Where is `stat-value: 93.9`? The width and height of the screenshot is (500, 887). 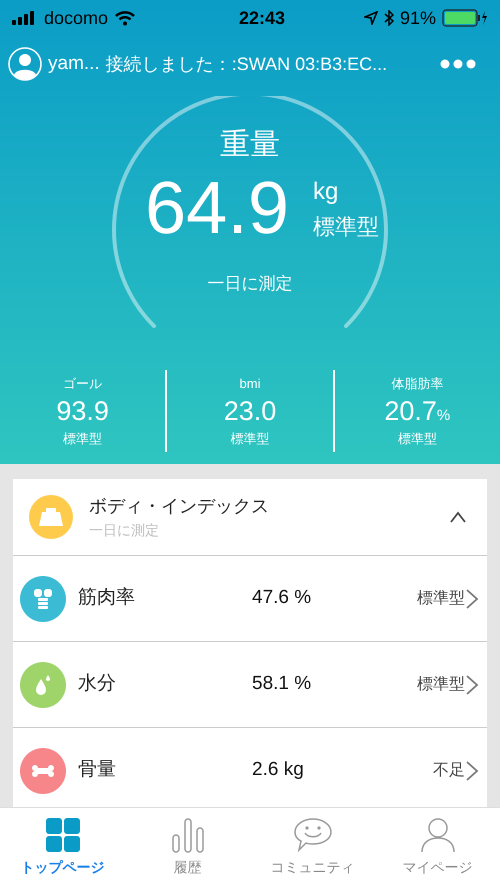
stat-value: 93.9 is located at coordinates (82, 411).